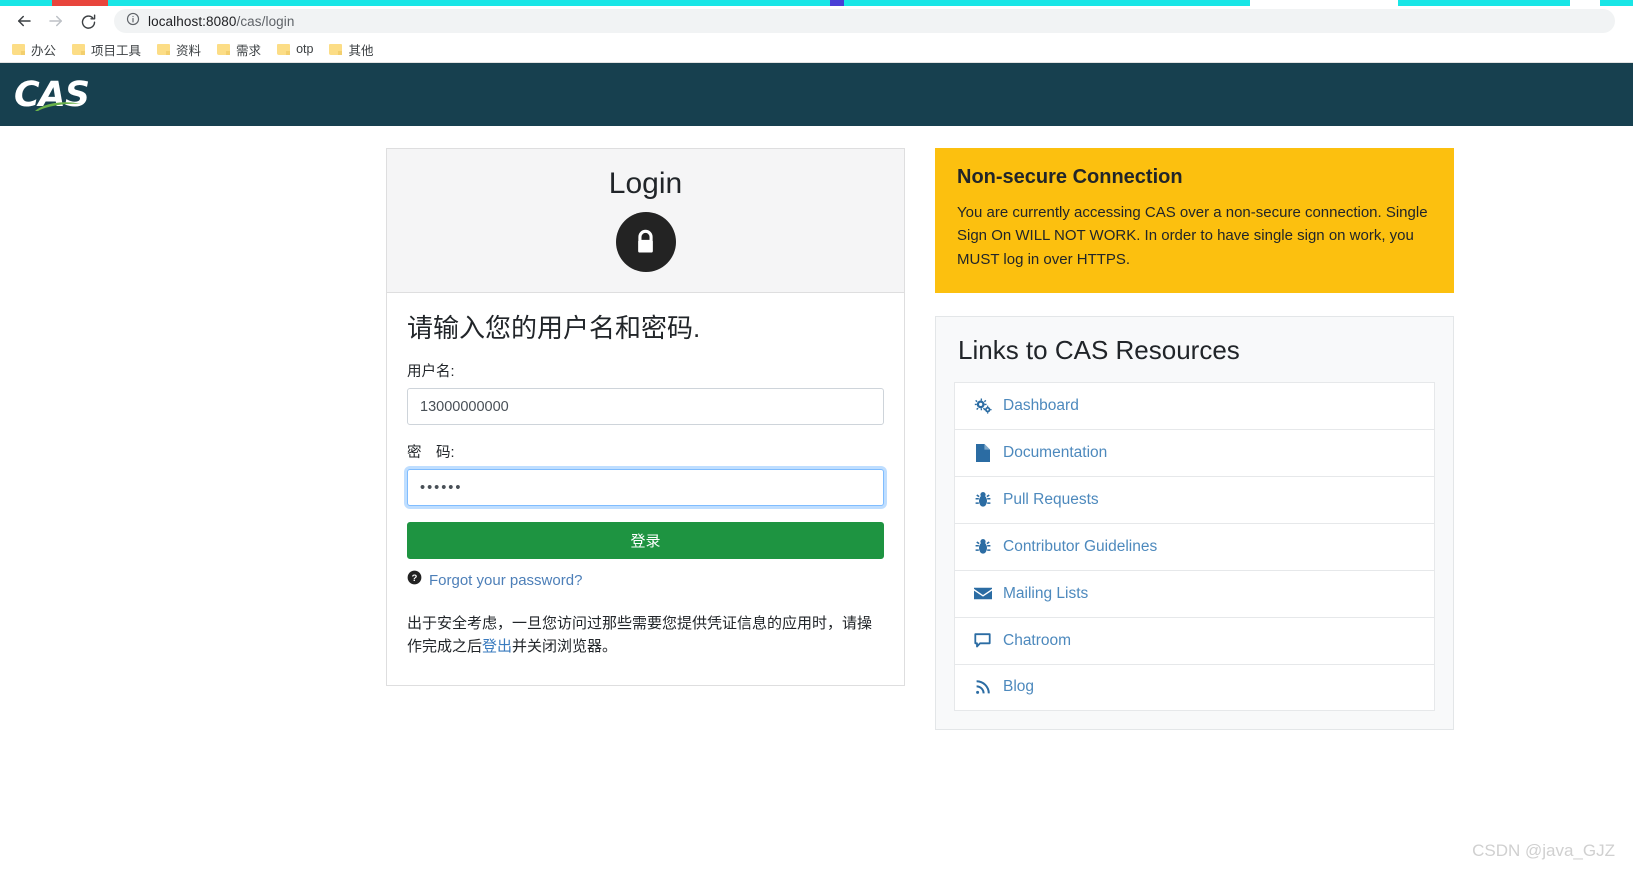 The image size is (1633, 875). I want to click on bookmark-item: 项目工具, so click(106, 49).